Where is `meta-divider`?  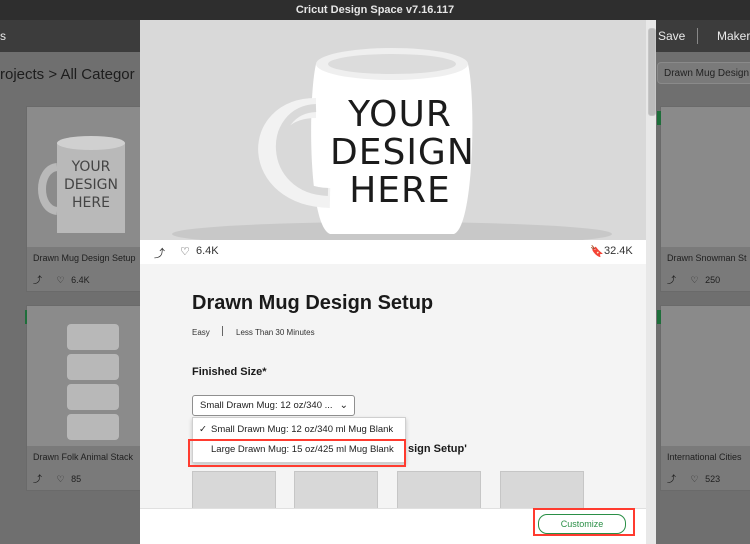
meta-divider is located at coordinates (222, 331).